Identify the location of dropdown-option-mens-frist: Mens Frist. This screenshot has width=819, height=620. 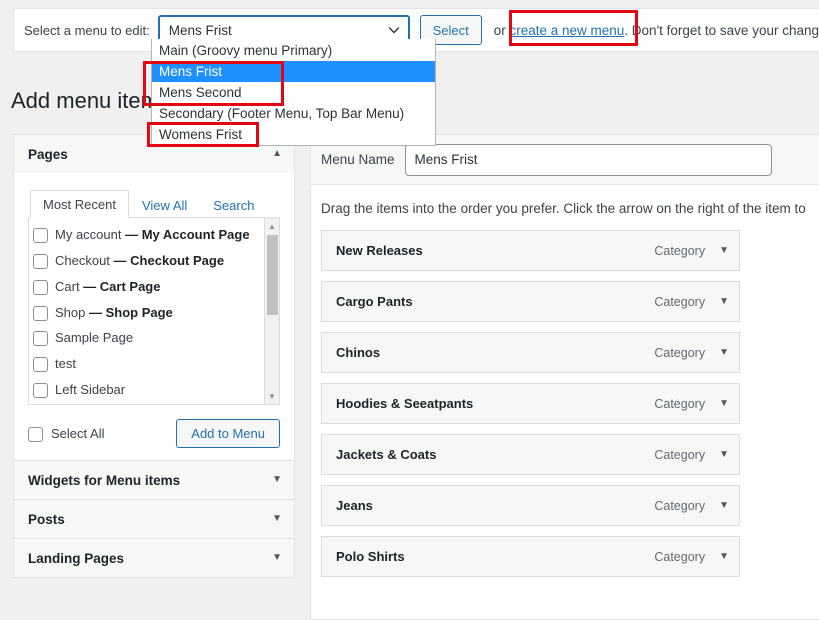
(293, 71).